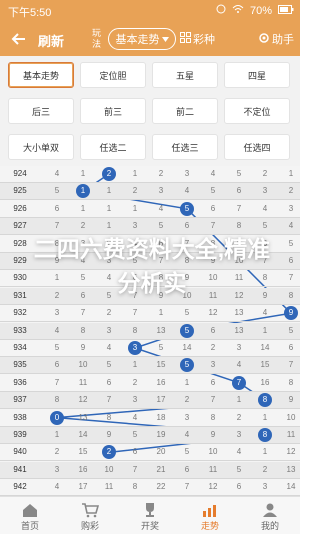  I want to click on hit-number: 2, so click(109, 174).